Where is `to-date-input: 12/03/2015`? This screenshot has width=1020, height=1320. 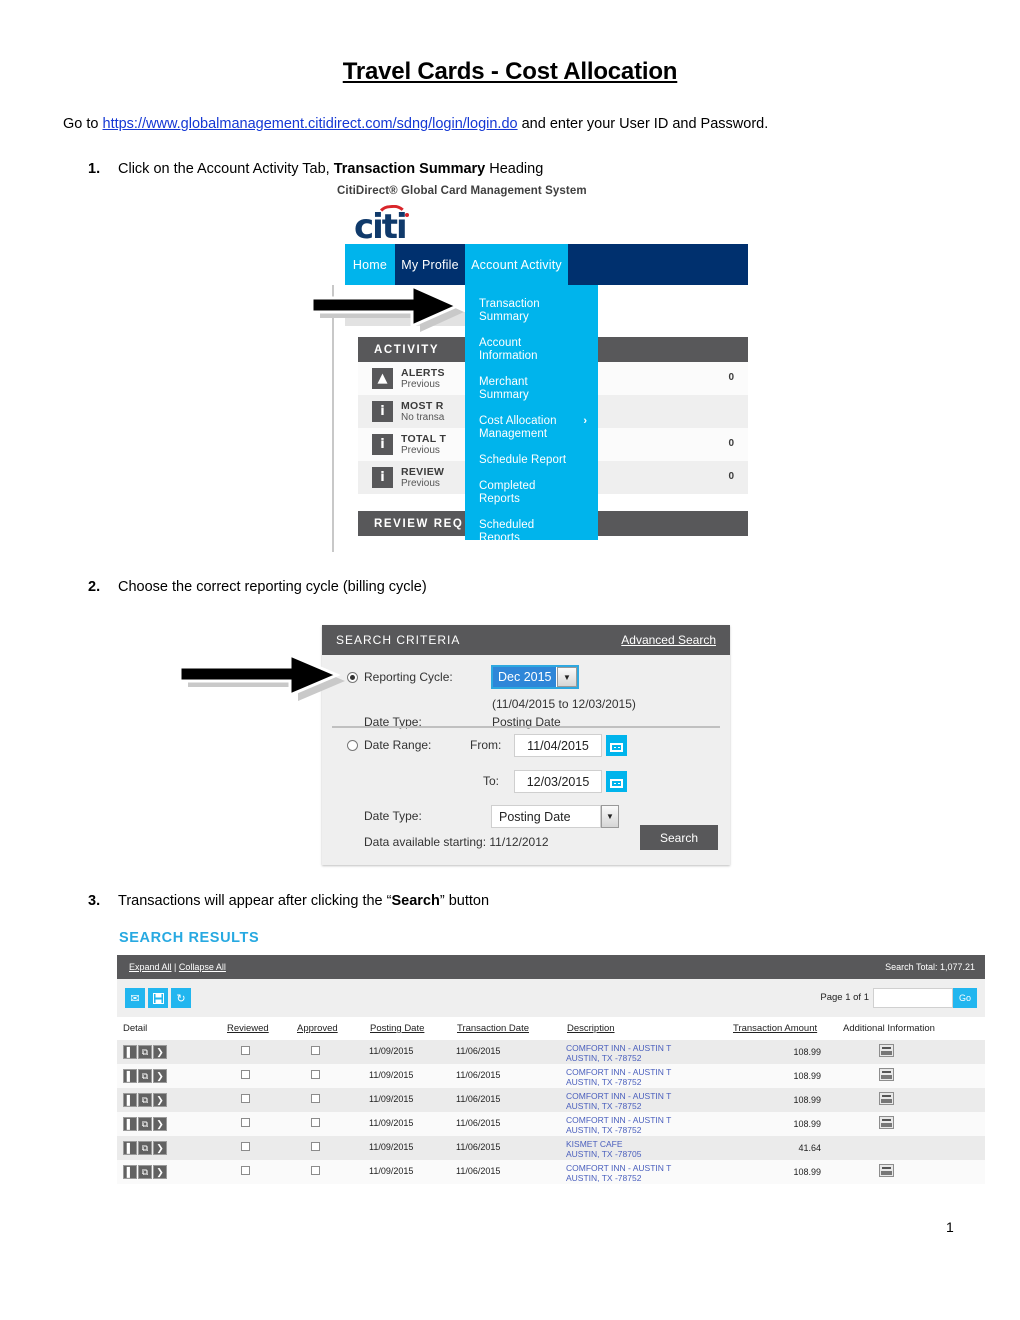
to-date-input: 12/03/2015 is located at coordinates (558, 781).